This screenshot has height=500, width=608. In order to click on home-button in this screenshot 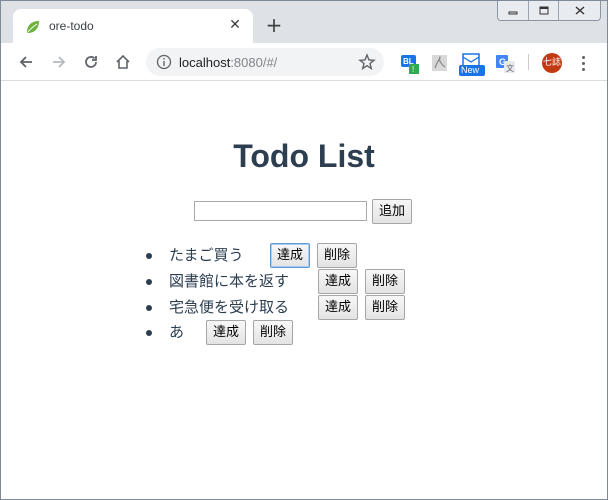, I will do `click(123, 62)`.